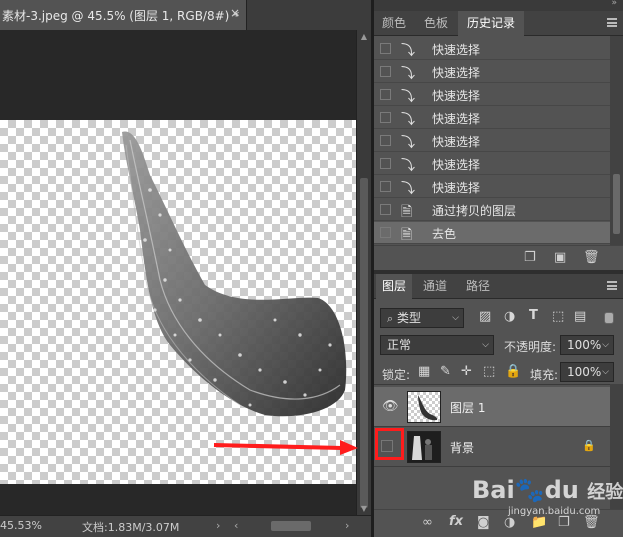 Image resolution: width=623 pixels, height=537 pixels. Describe the element at coordinates (424, 371) in the screenshot. I see `lock-transparency-icon: ▦` at that location.